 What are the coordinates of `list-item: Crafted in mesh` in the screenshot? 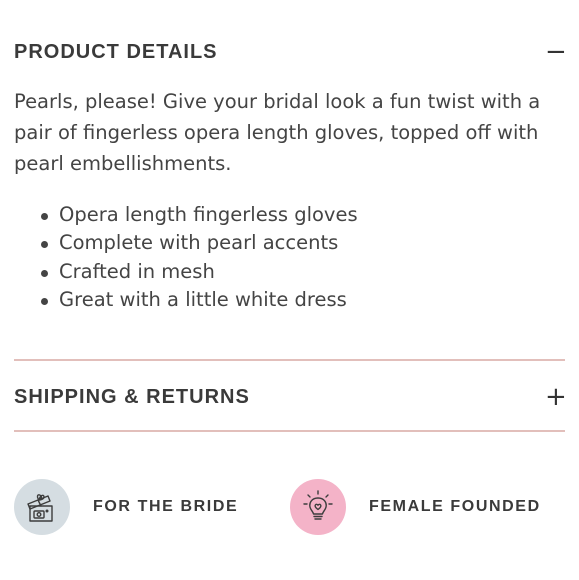 It's located at (186, 272).